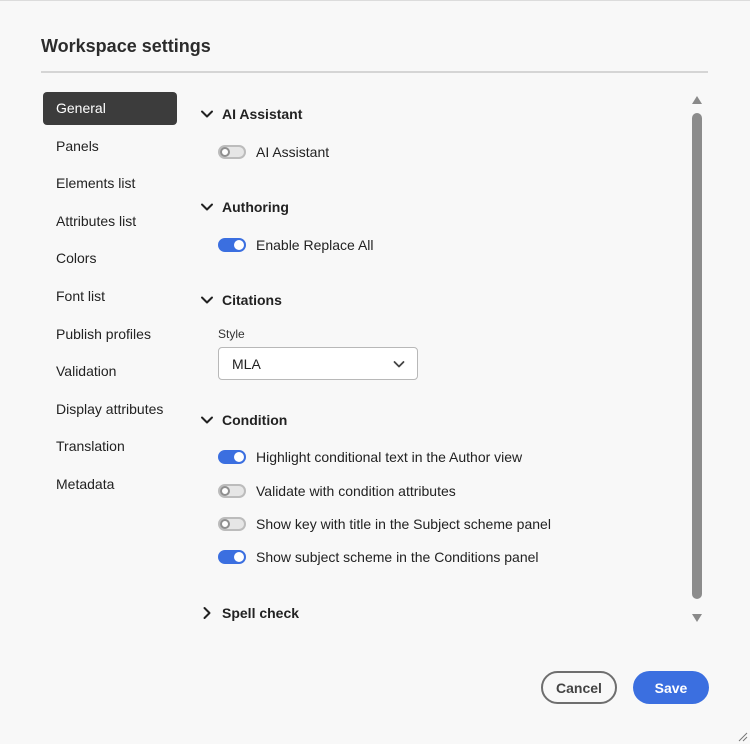  Describe the element at coordinates (318, 363) in the screenshot. I see `citation-style-select: MLA` at that location.